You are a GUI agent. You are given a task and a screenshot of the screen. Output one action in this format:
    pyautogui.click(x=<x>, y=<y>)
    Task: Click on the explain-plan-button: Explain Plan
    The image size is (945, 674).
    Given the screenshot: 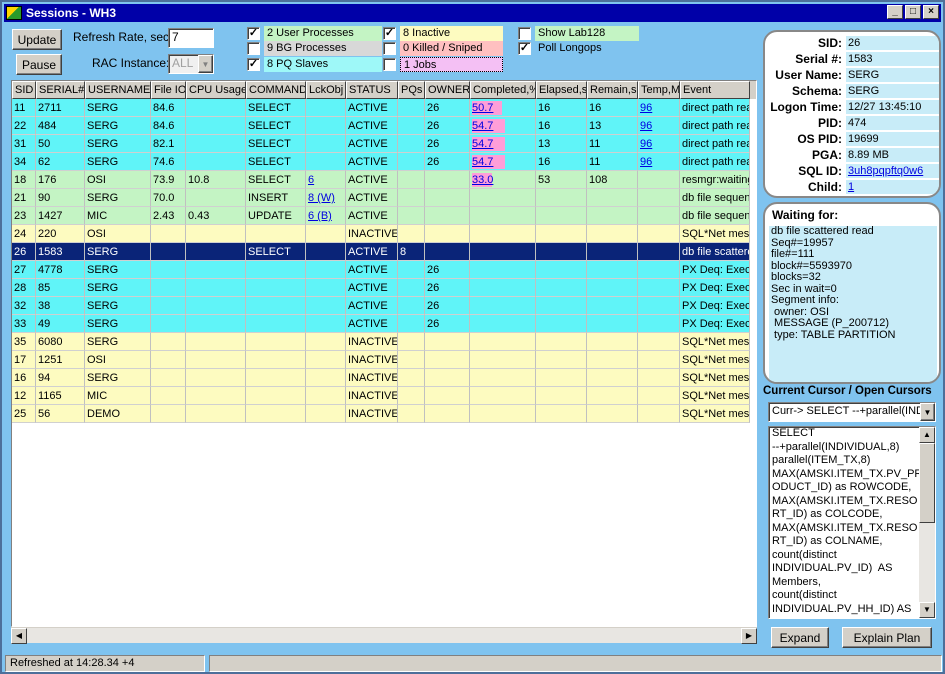 What is the action you would take?
    pyautogui.click(x=887, y=637)
    